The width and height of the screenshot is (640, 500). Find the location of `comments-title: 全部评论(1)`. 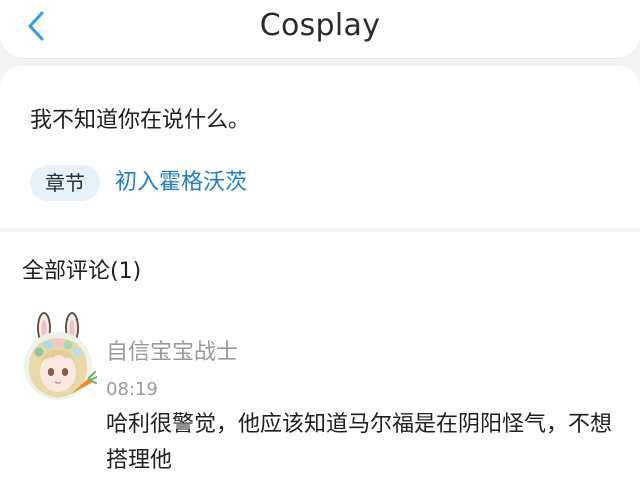

comments-title: 全部评论(1) is located at coordinates (82, 271).